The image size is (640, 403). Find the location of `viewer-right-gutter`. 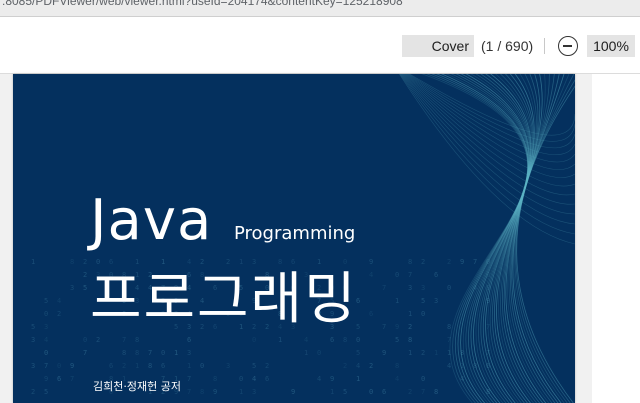

viewer-right-gutter is located at coordinates (616, 238).